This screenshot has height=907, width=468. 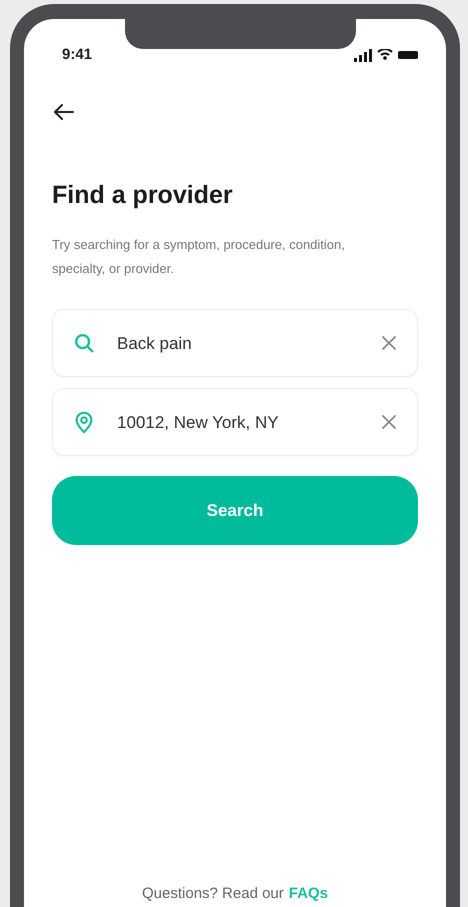 I want to click on status-time: 9:41, so click(x=77, y=54).